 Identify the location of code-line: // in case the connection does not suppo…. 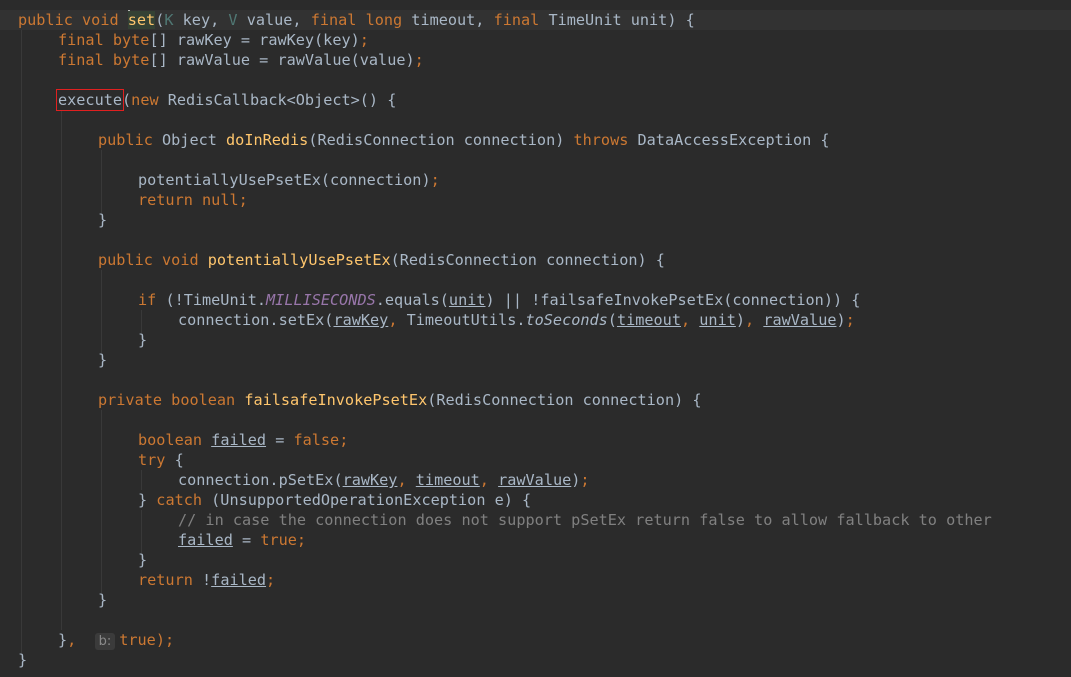
(585, 520).